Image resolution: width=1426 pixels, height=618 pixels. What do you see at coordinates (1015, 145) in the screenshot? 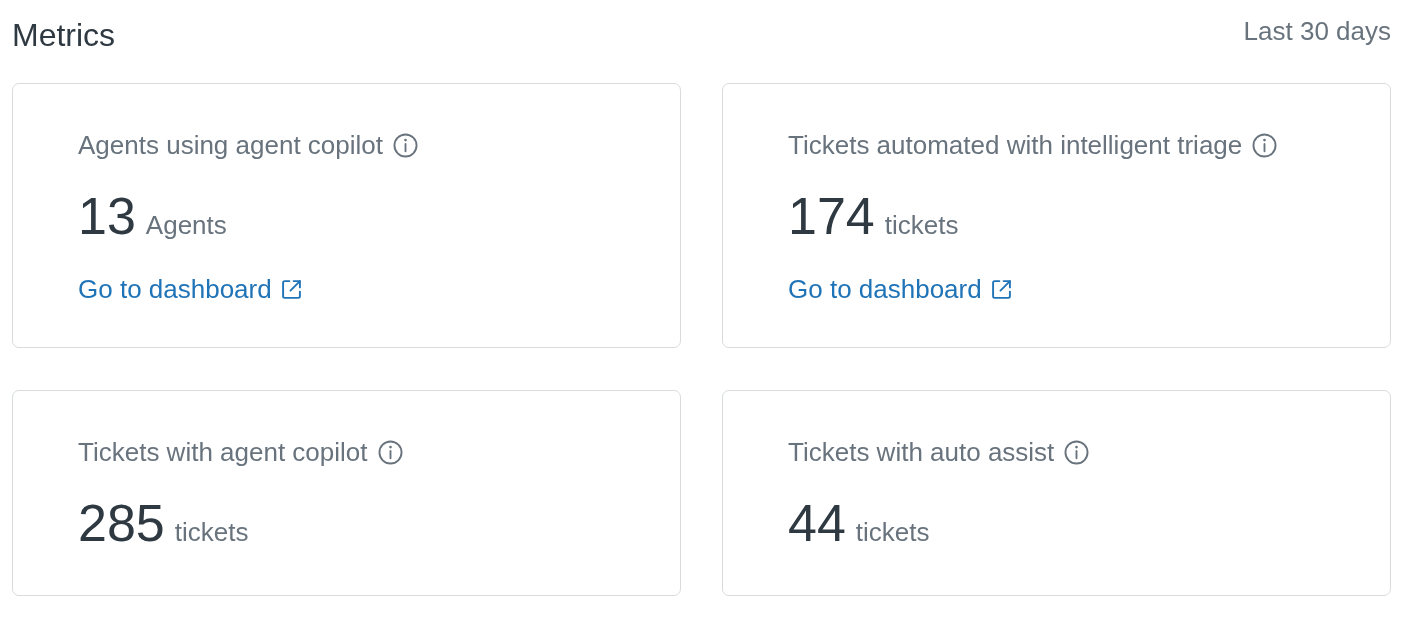
I see `metric-label: Tickets automated with intelligent triage` at bounding box center [1015, 145].